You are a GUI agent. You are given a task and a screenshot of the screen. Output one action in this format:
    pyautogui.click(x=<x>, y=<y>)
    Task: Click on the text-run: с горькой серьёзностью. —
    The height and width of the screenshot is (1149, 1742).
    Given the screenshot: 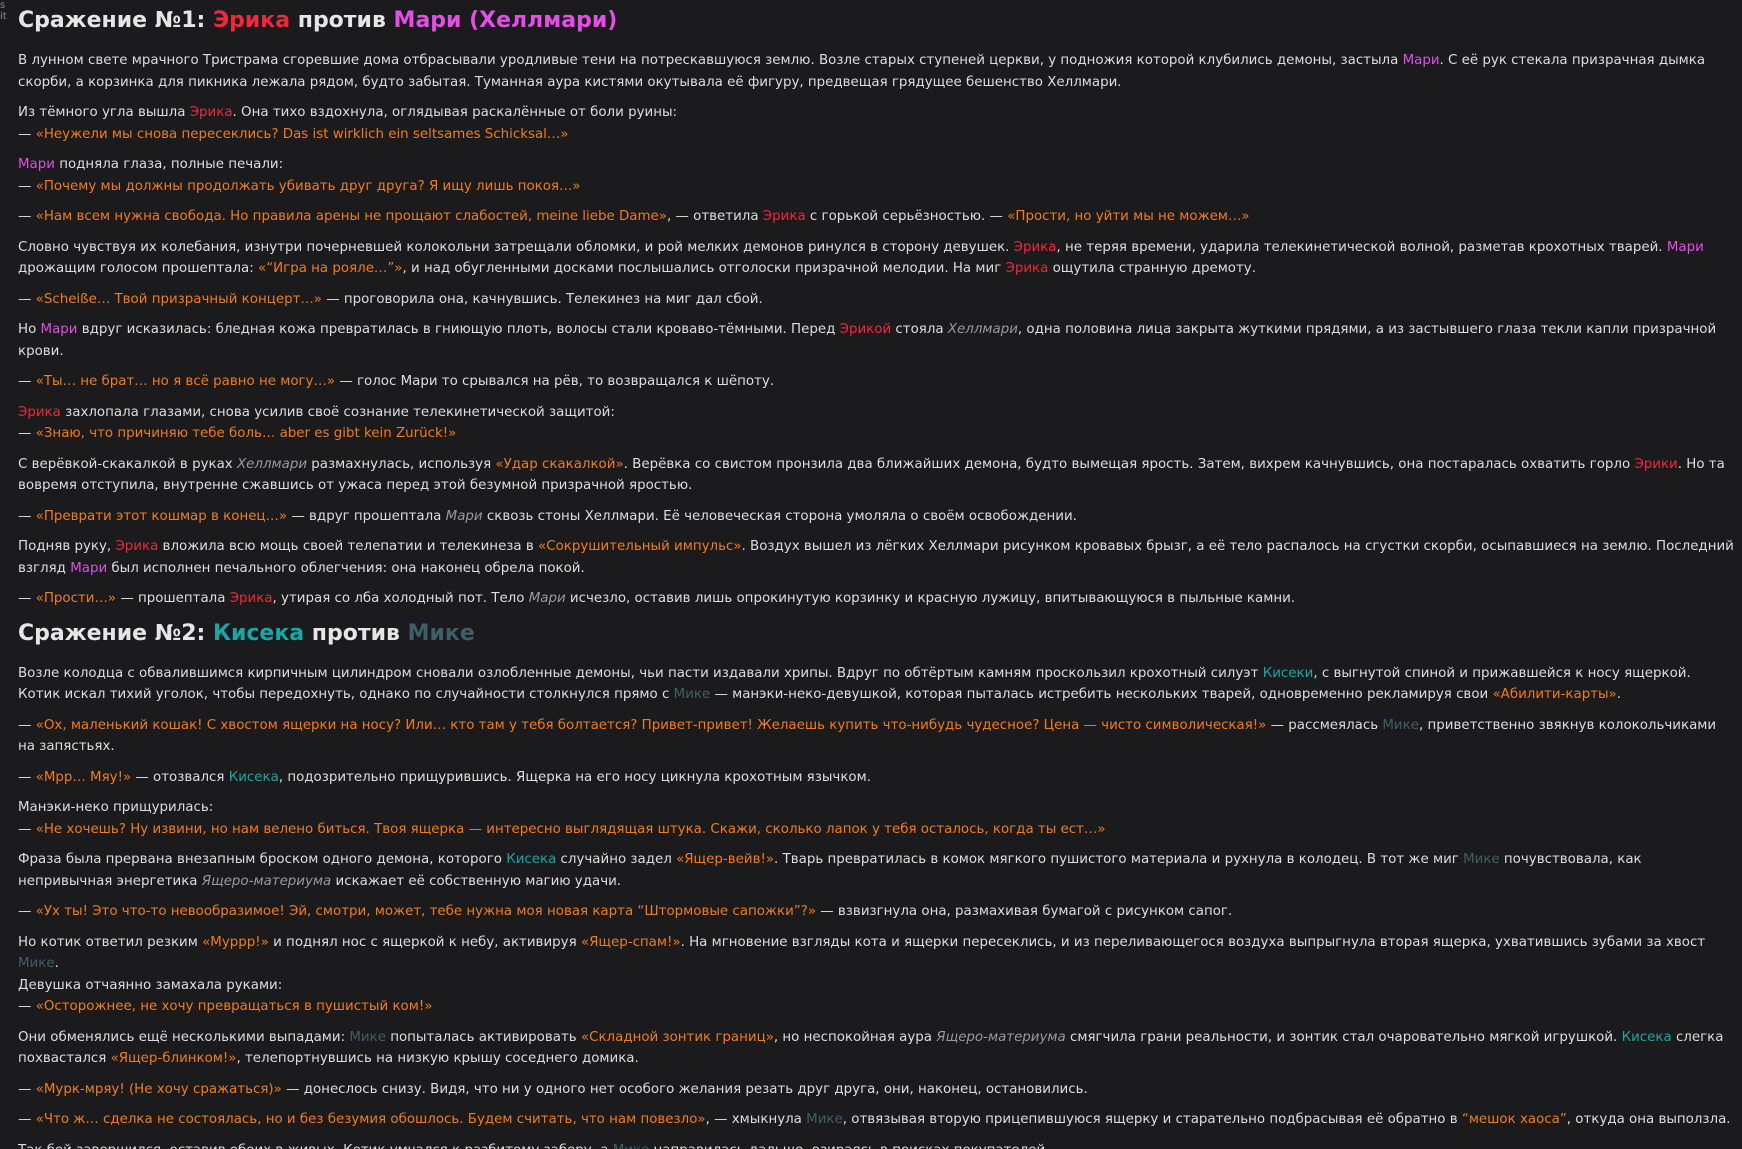 What is the action you would take?
    pyautogui.click(x=906, y=216)
    